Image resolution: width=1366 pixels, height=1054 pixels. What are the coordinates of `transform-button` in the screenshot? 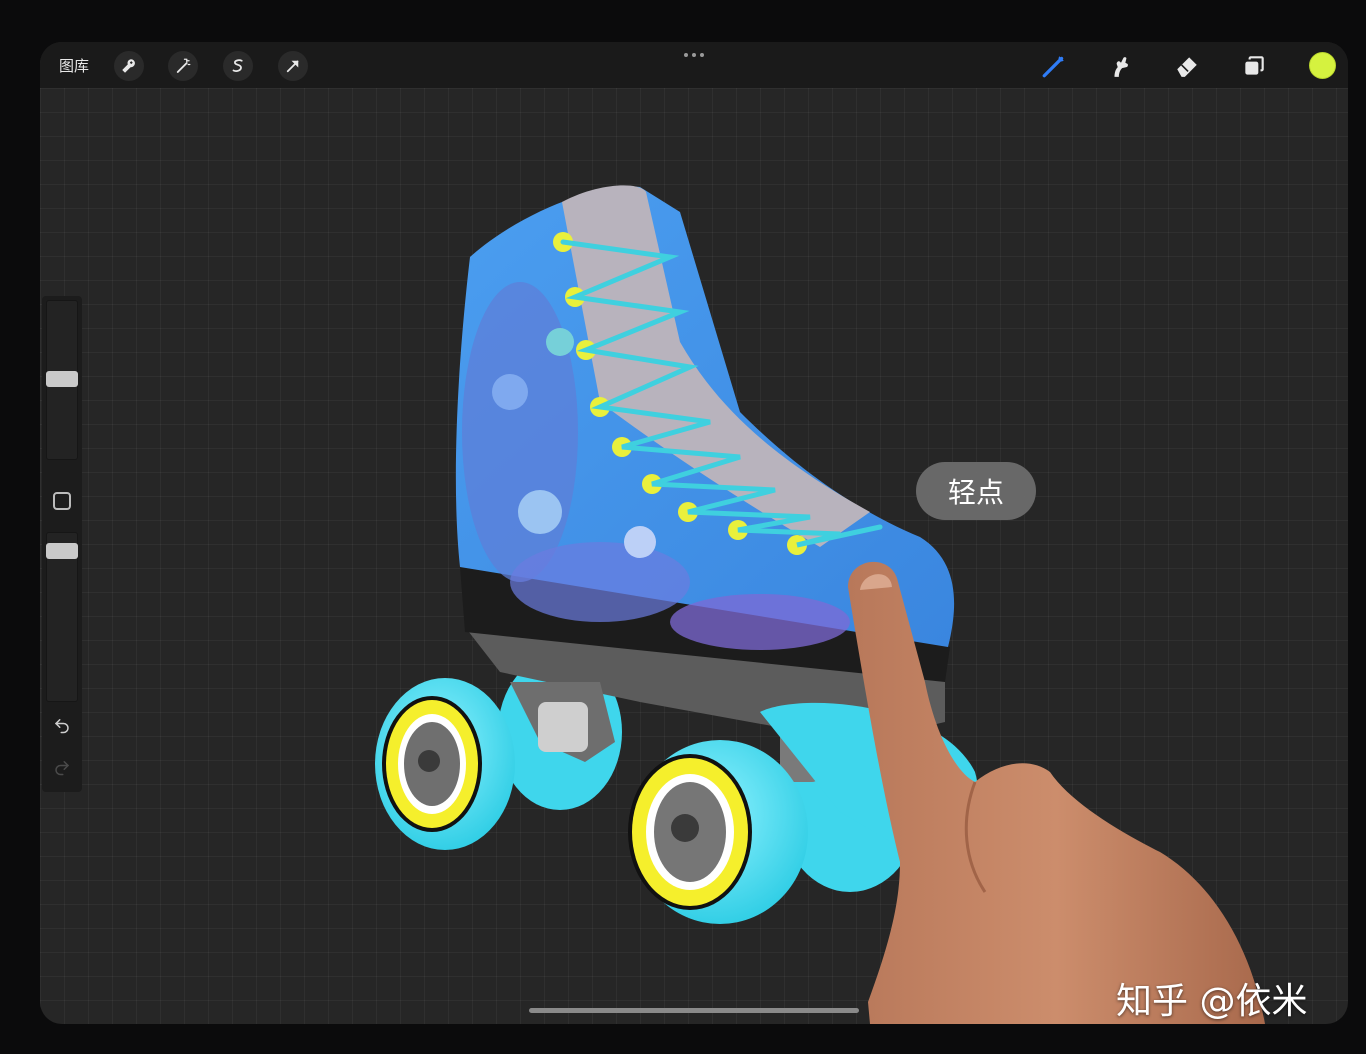 It's located at (293, 66).